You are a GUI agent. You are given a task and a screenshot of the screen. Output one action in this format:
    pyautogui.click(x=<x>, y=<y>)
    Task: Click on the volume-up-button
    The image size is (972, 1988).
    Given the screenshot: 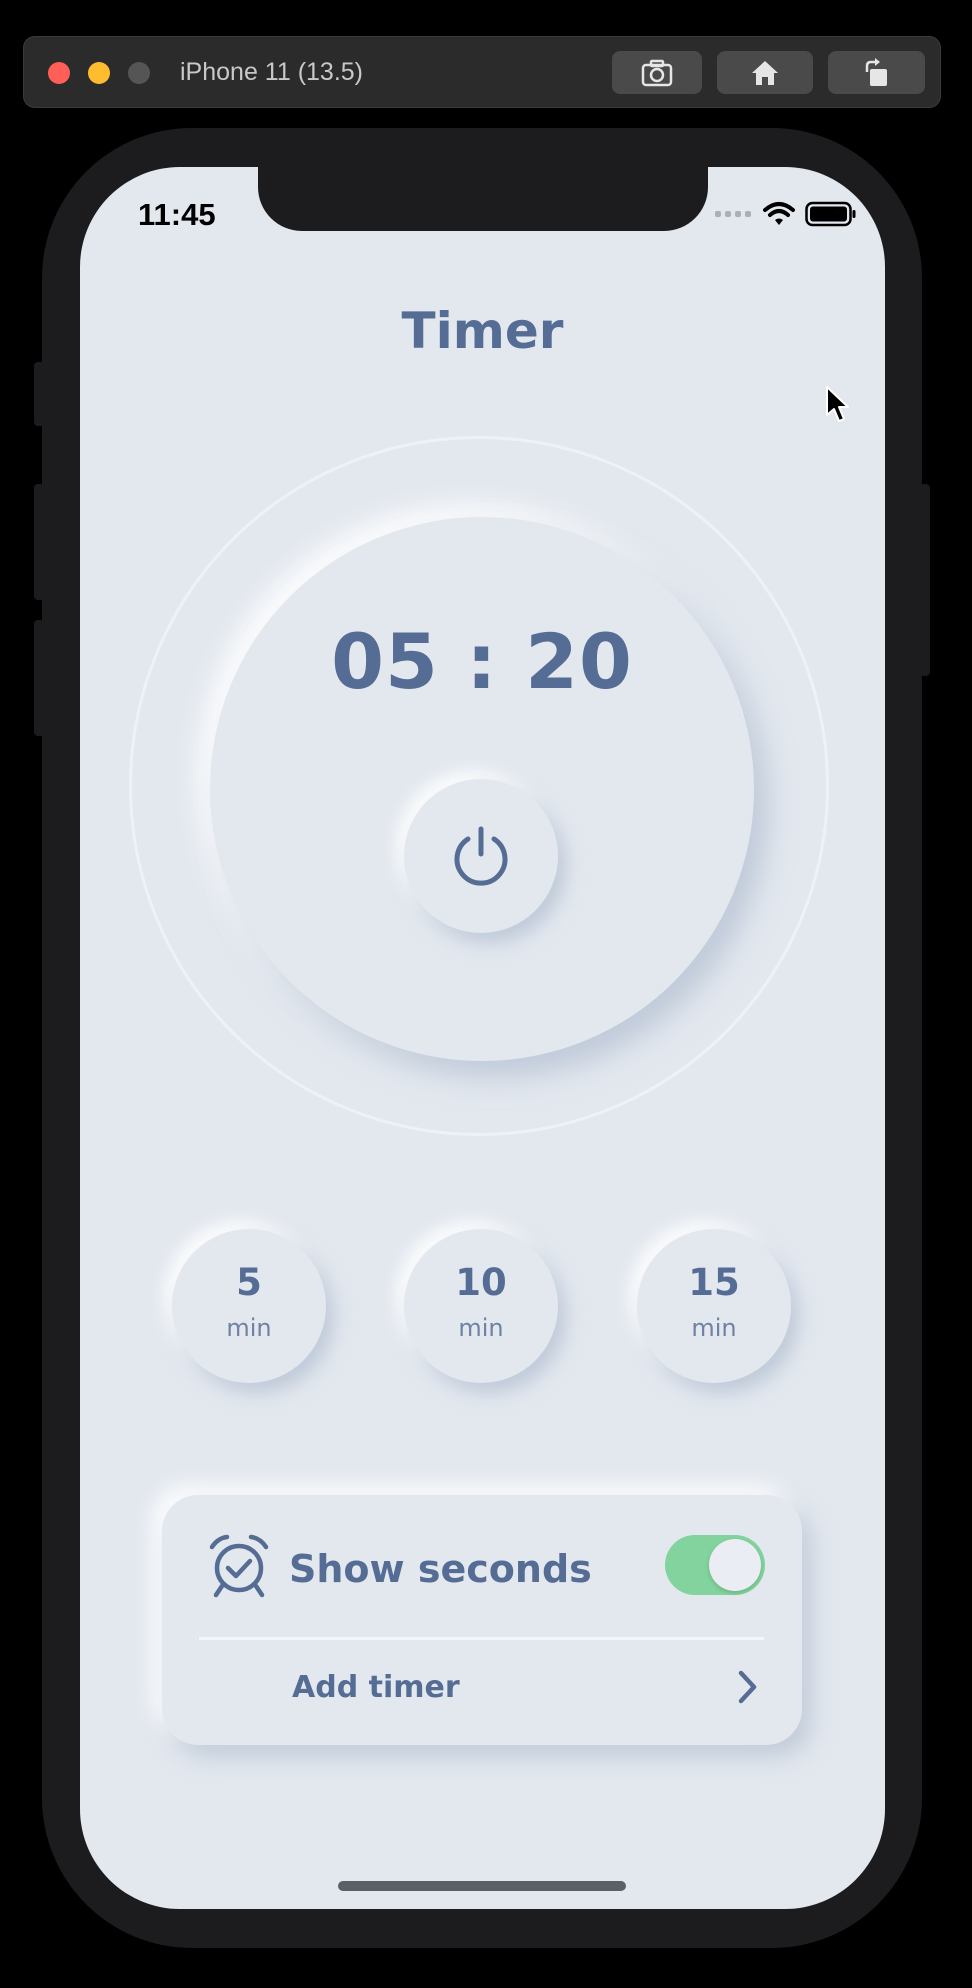 What is the action you would take?
    pyautogui.click(x=39, y=542)
    